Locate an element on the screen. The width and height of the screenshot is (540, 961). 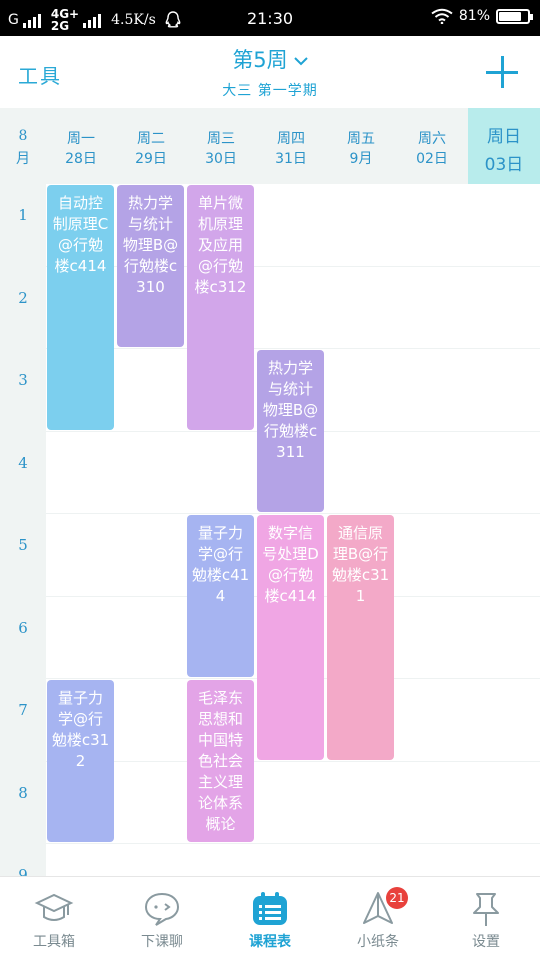
add-course-button is located at coordinates (502, 72).